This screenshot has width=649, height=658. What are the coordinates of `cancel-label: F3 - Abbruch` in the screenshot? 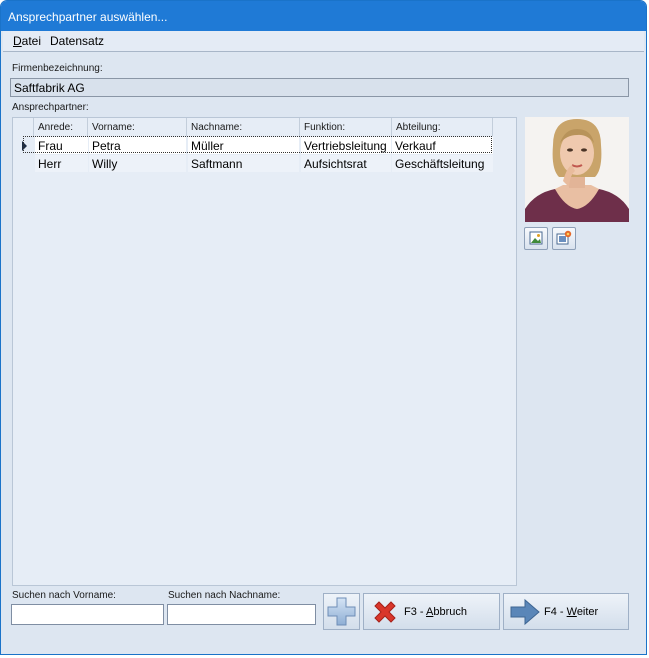 It's located at (435, 612).